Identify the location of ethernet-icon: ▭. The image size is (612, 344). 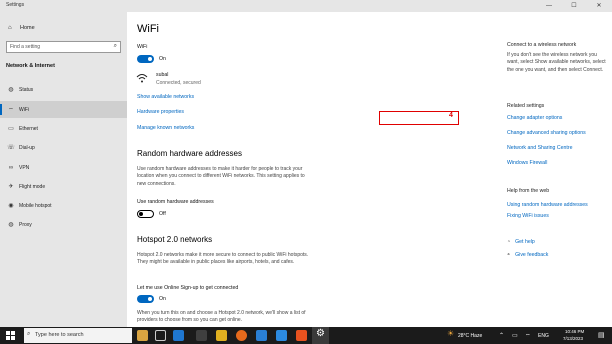
(11, 129).